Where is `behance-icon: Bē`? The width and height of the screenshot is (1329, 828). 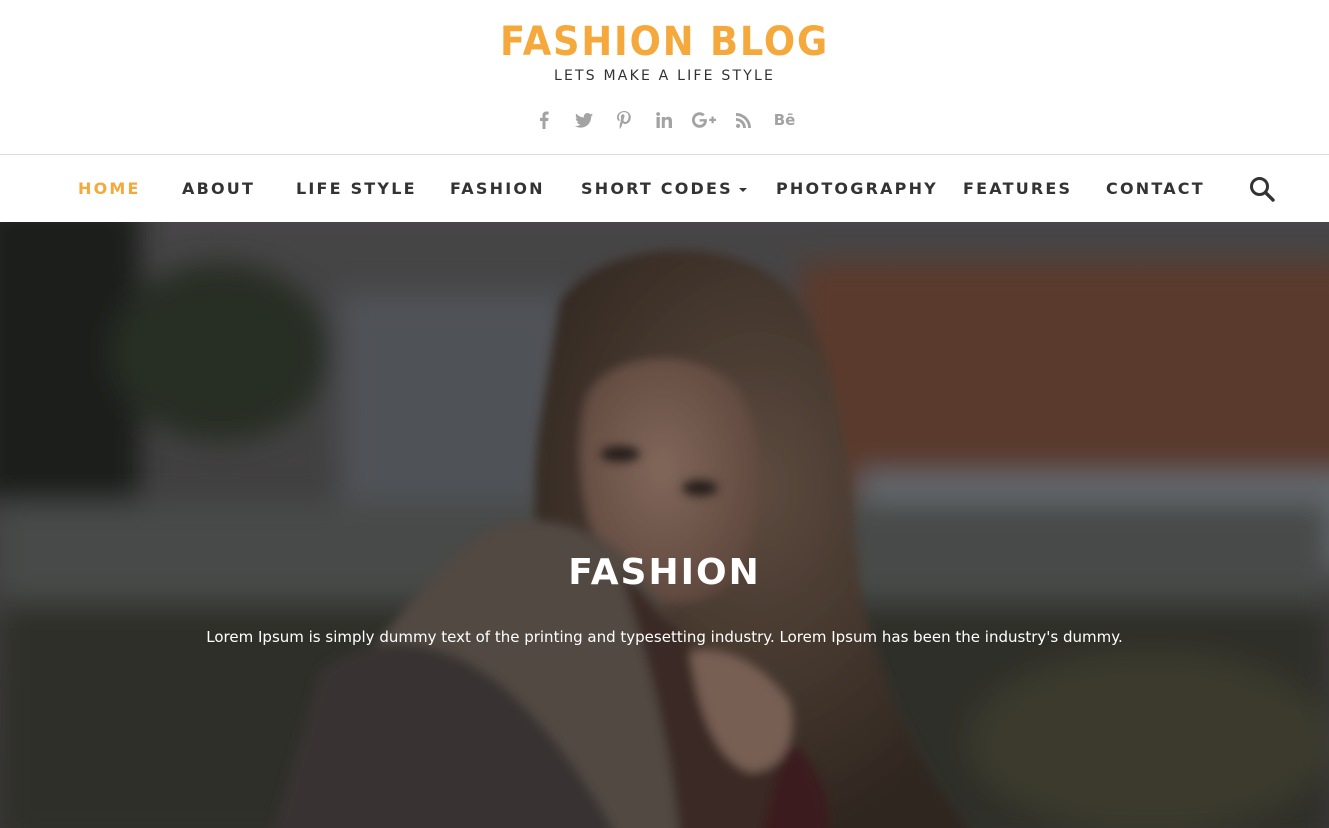 behance-icon: Bē is located at coordinates (785, 120).